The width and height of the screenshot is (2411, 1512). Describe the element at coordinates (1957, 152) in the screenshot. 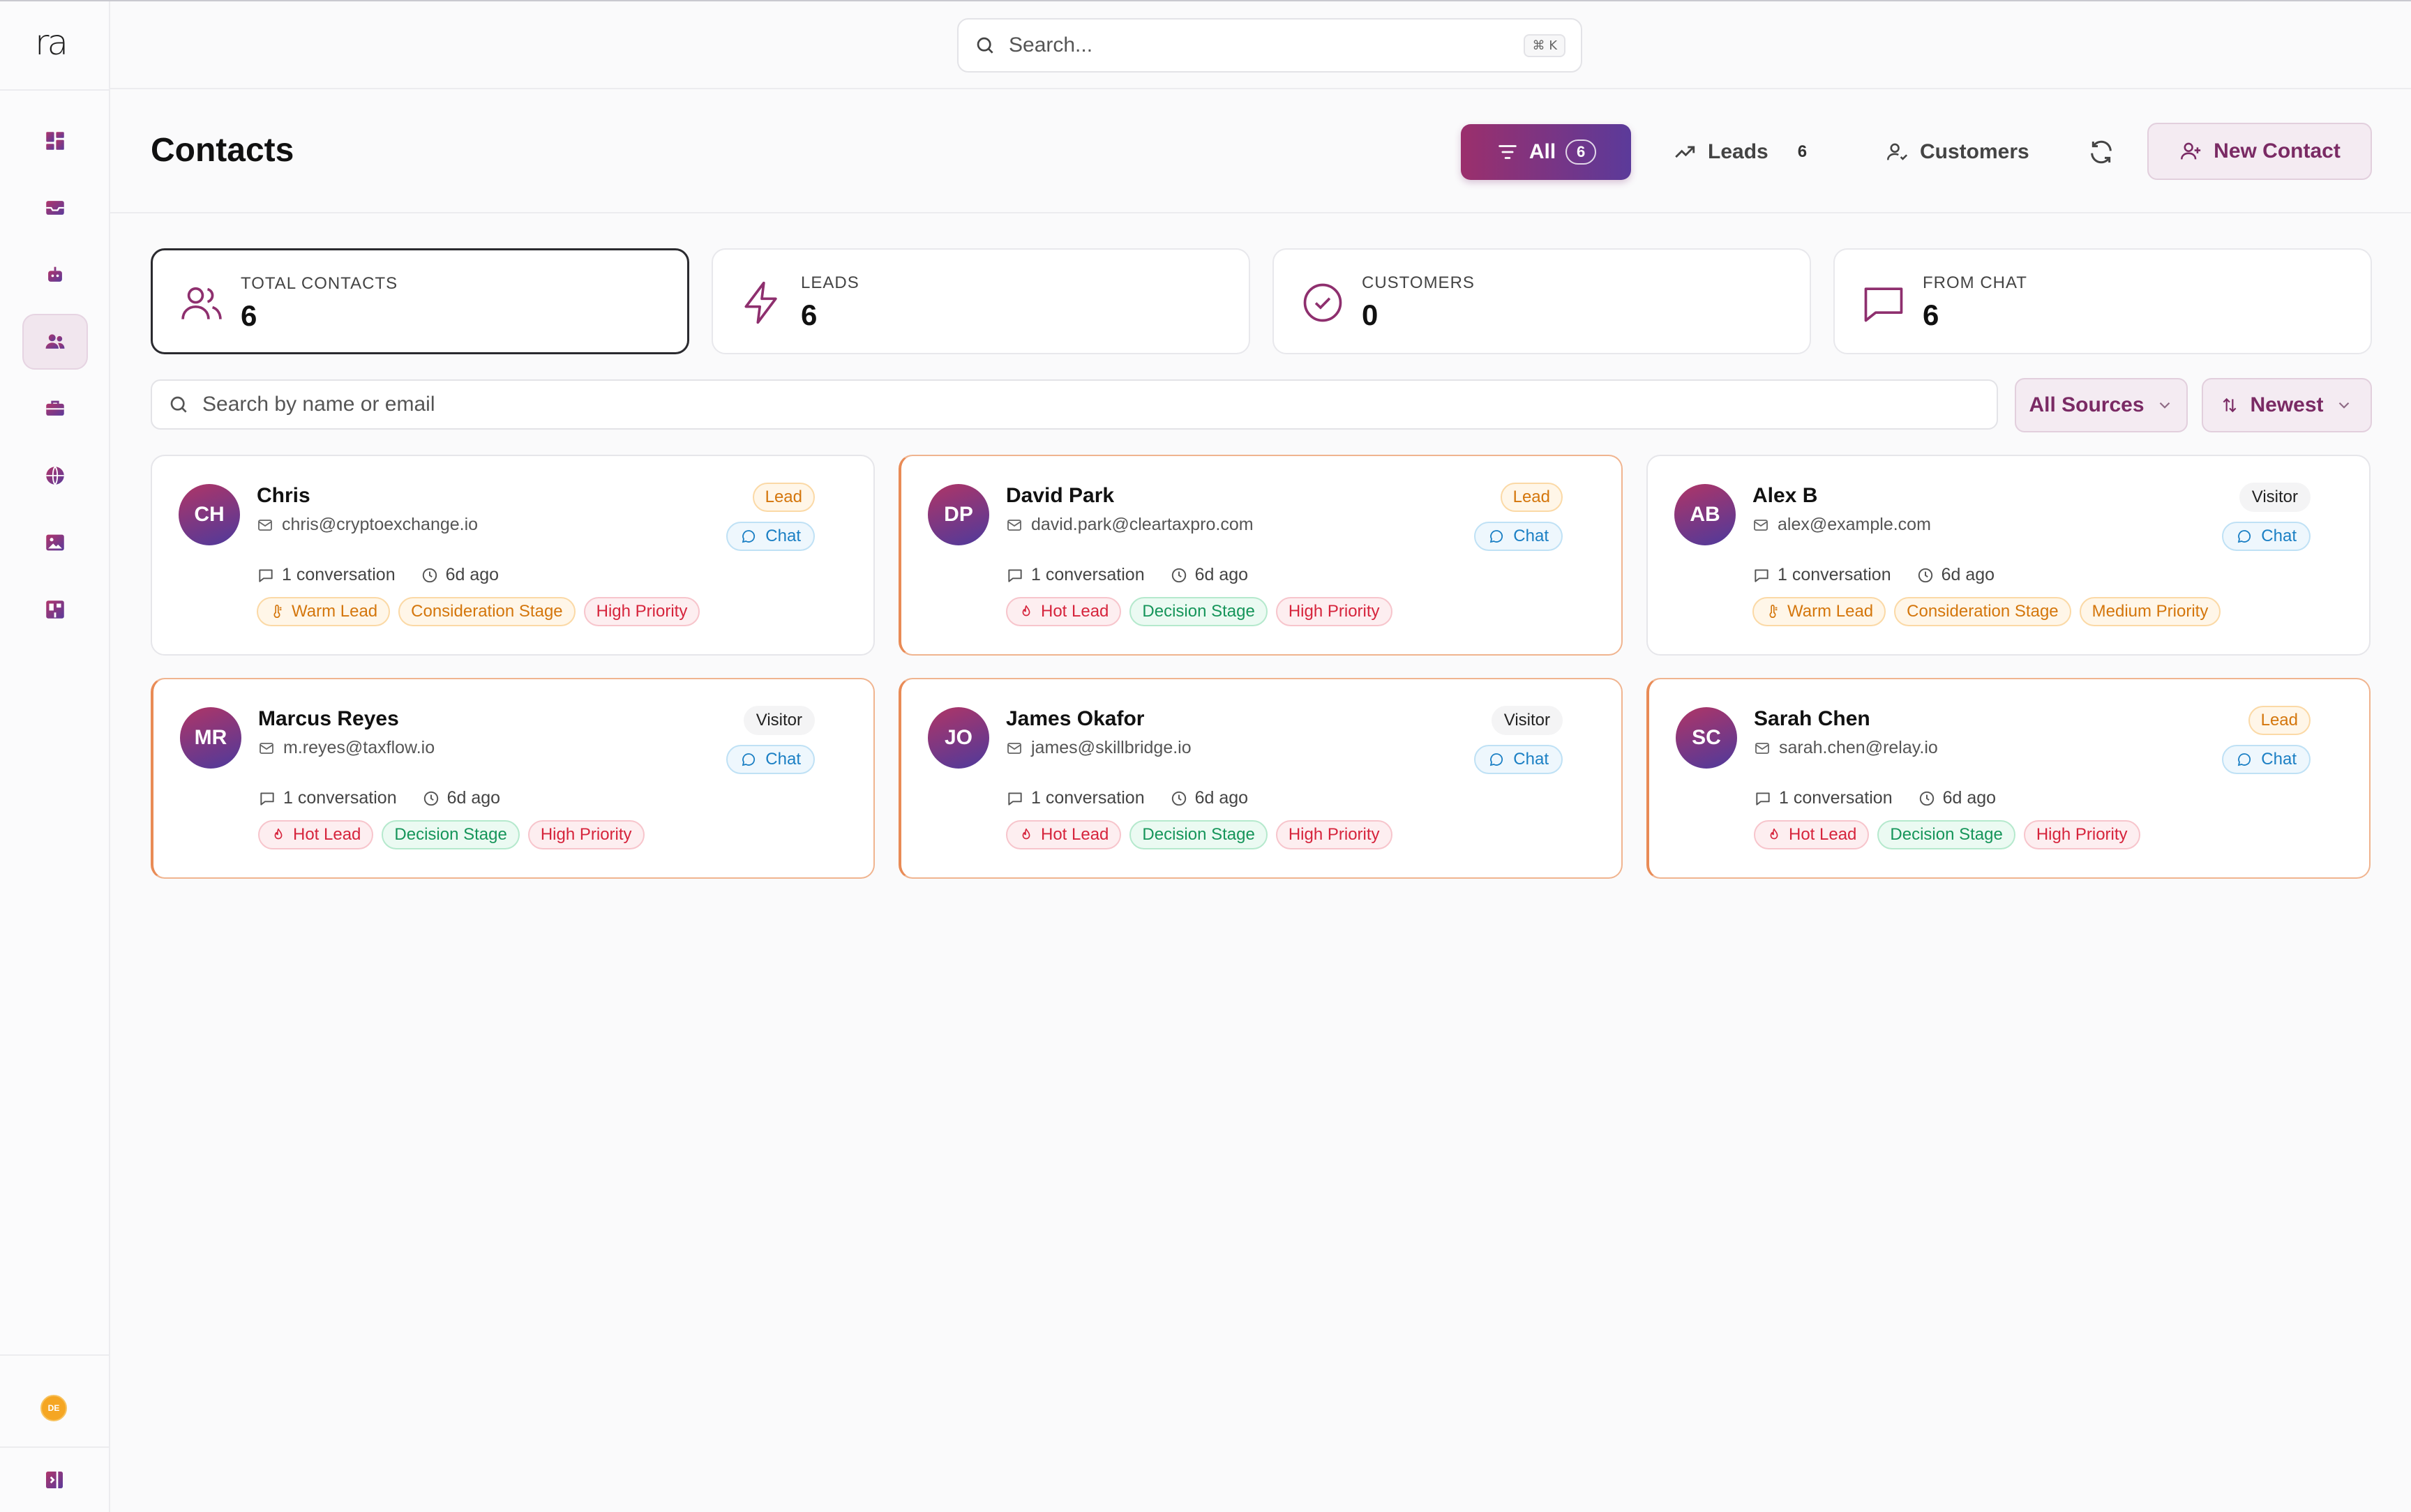

I see `filter-customers-button: Customers` at that location.